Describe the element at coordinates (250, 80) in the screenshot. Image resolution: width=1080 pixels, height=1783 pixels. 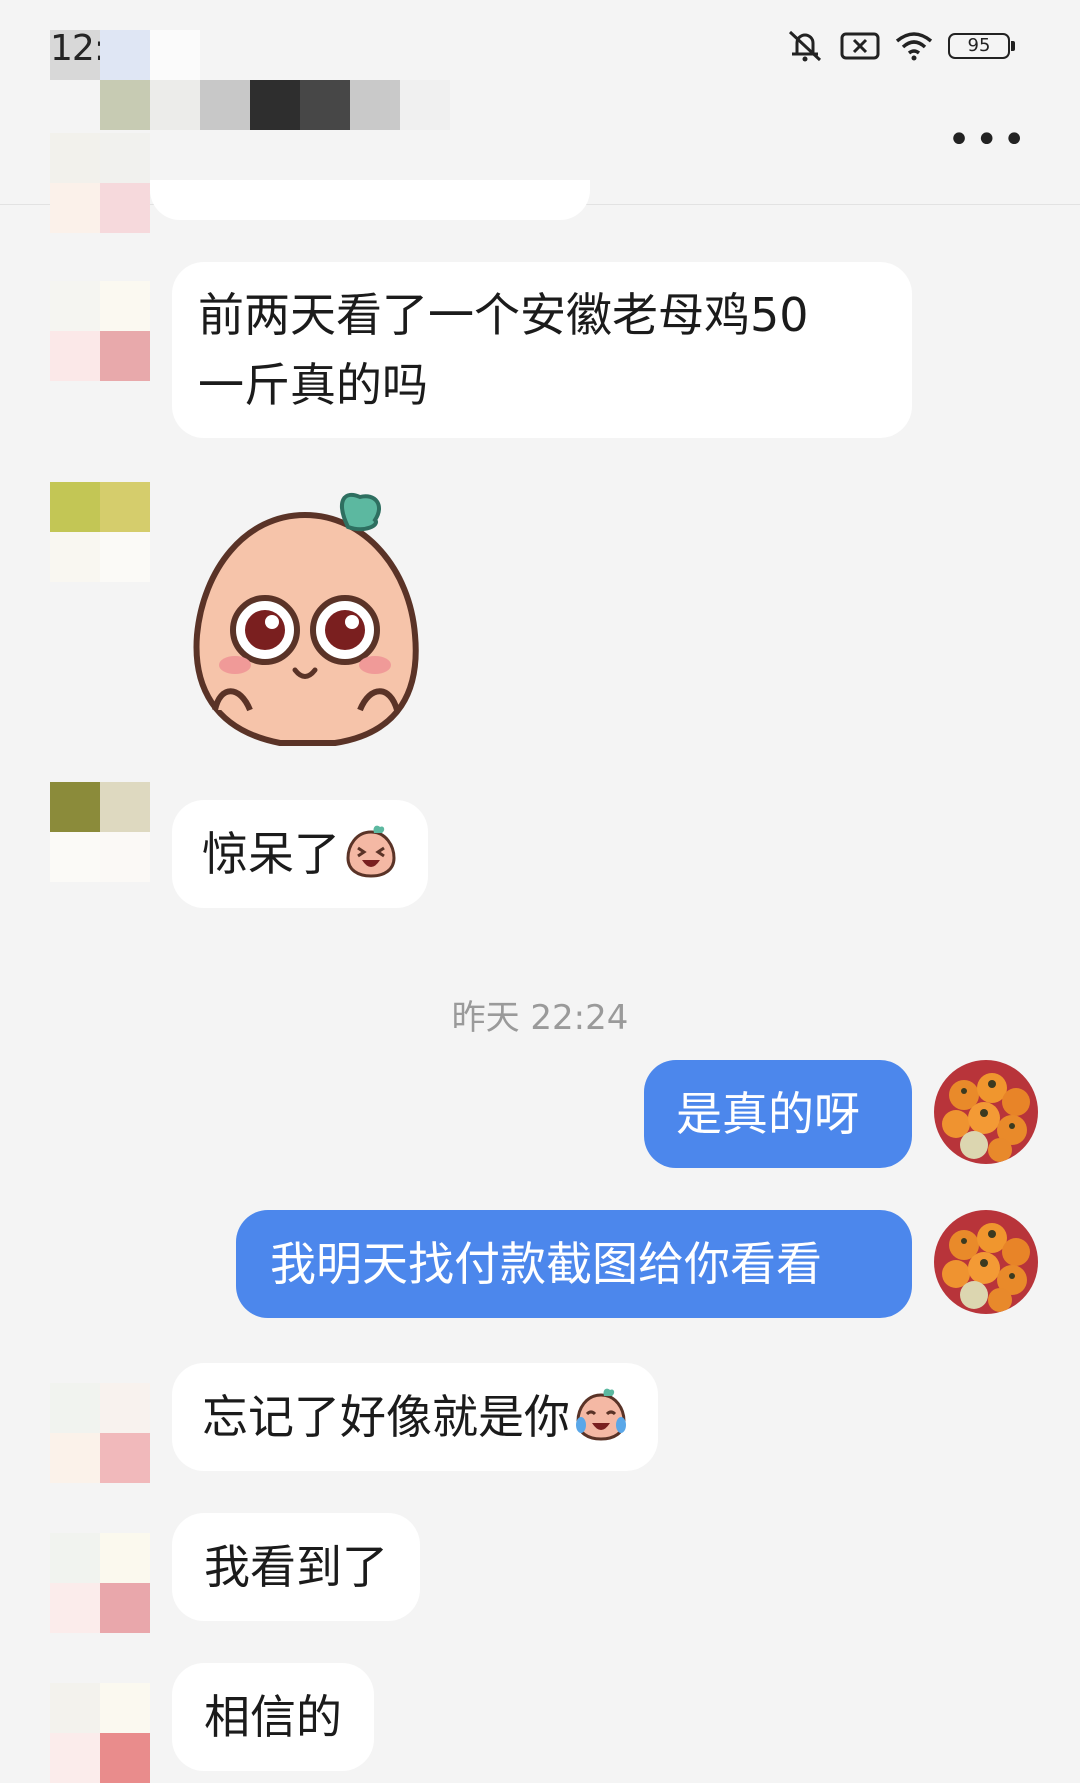
I see `header-title-mosaic` at that location.